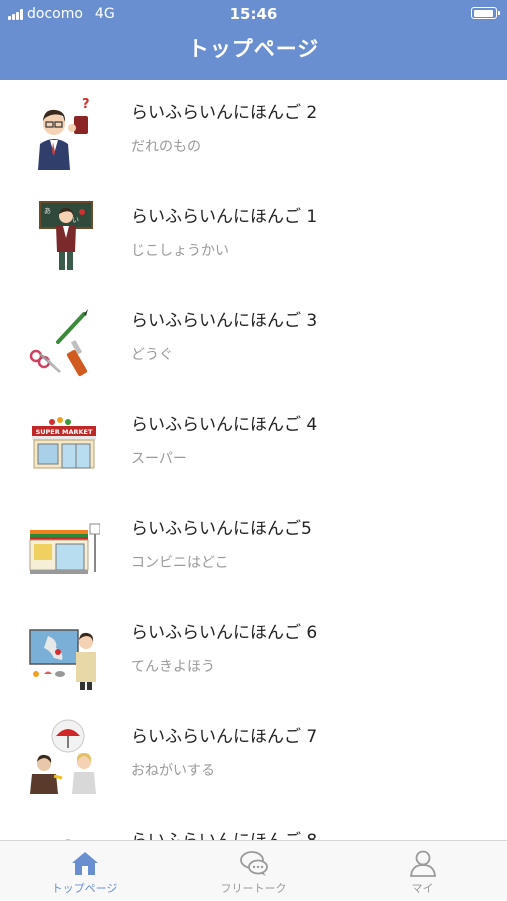  Describe the element at coordinates (173, 771) in the screenshot. I see `lesson-subtitle: おねがいする` at that location.